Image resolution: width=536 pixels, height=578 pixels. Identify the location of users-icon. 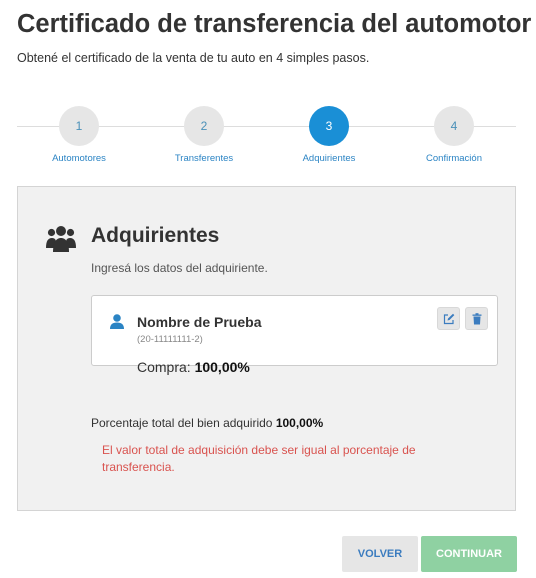
(61, 239).